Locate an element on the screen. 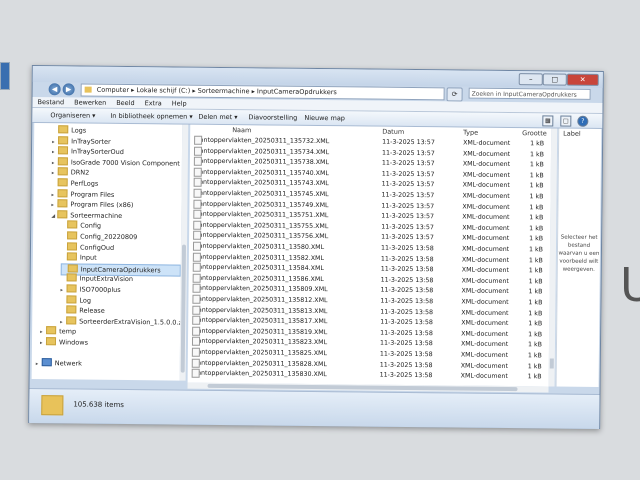  nav-item: ▸ temp is located at coordinates (58, 331).